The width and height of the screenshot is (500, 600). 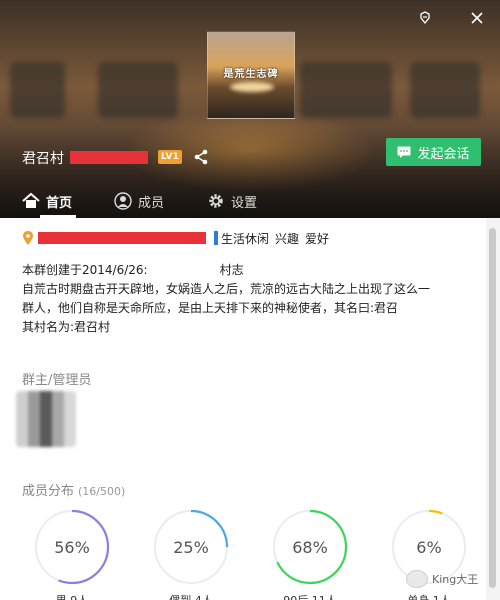 I want to click on ring-label: 90后 11人, so click(x=310, y=596).